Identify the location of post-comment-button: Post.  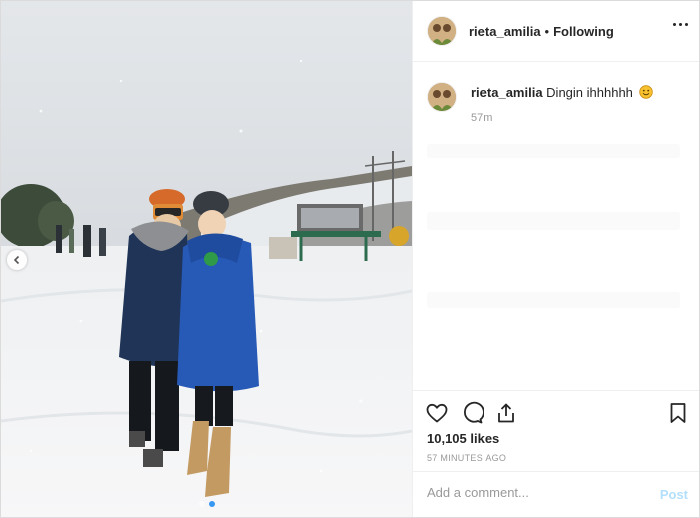
(674, 494).